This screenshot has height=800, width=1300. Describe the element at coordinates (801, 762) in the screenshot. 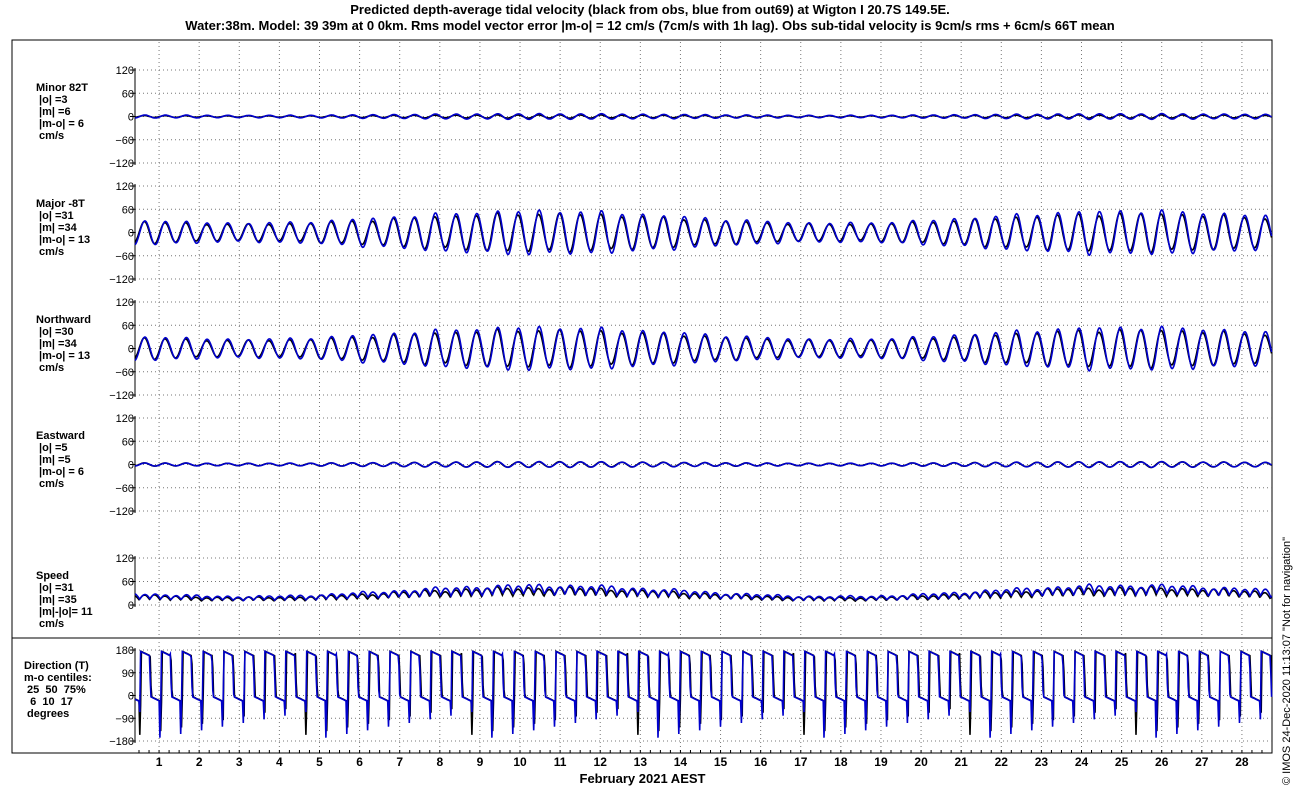

I see `day-tick-label: 17` at that location.